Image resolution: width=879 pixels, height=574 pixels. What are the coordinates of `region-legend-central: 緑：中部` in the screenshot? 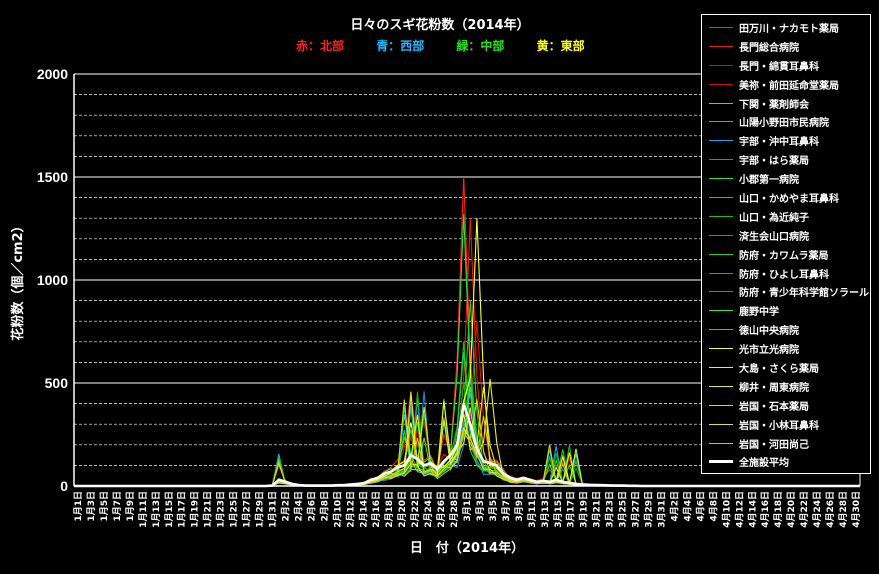 It's located at (480, 46).